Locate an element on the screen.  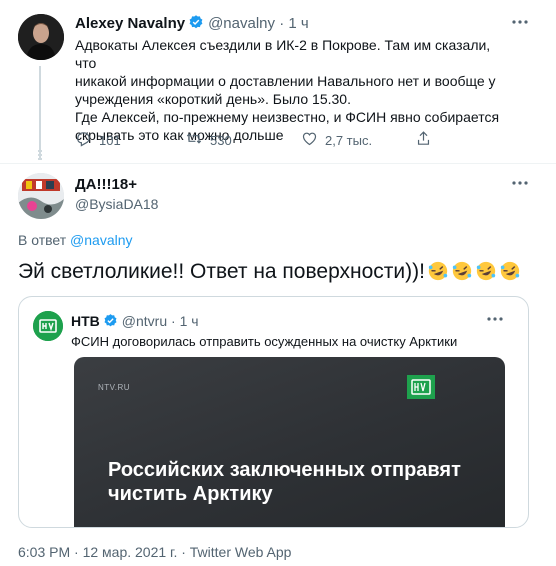
like-count: 2,7 тыс. is located at coordinates (349, 140).